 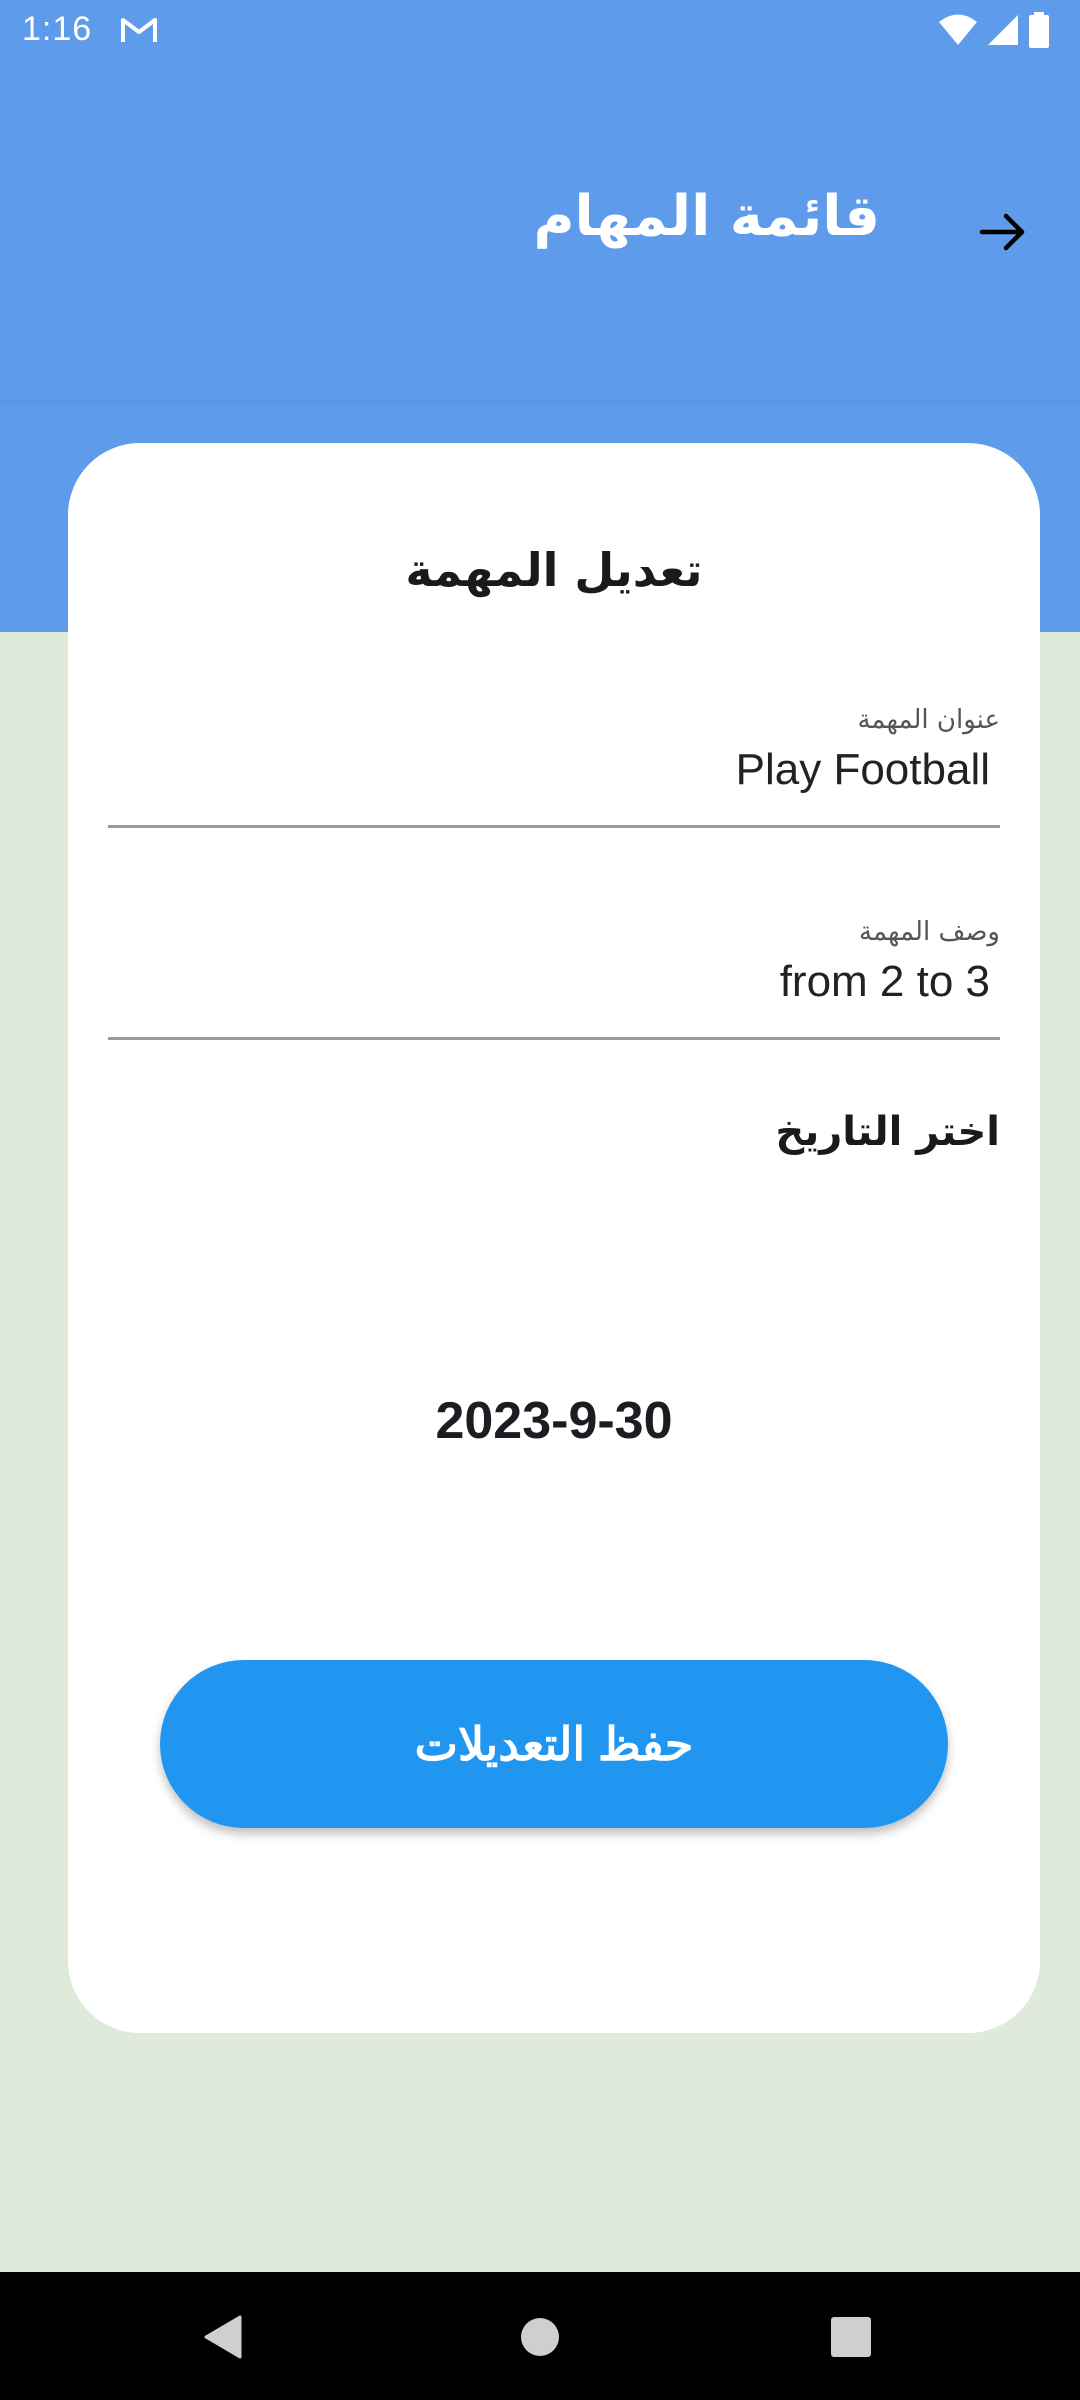 What do you see at coordinates (887, 1132) in the screenshot?
I see `choose-date-label: اختر التاريخ` at bounding box center [887, 1132].